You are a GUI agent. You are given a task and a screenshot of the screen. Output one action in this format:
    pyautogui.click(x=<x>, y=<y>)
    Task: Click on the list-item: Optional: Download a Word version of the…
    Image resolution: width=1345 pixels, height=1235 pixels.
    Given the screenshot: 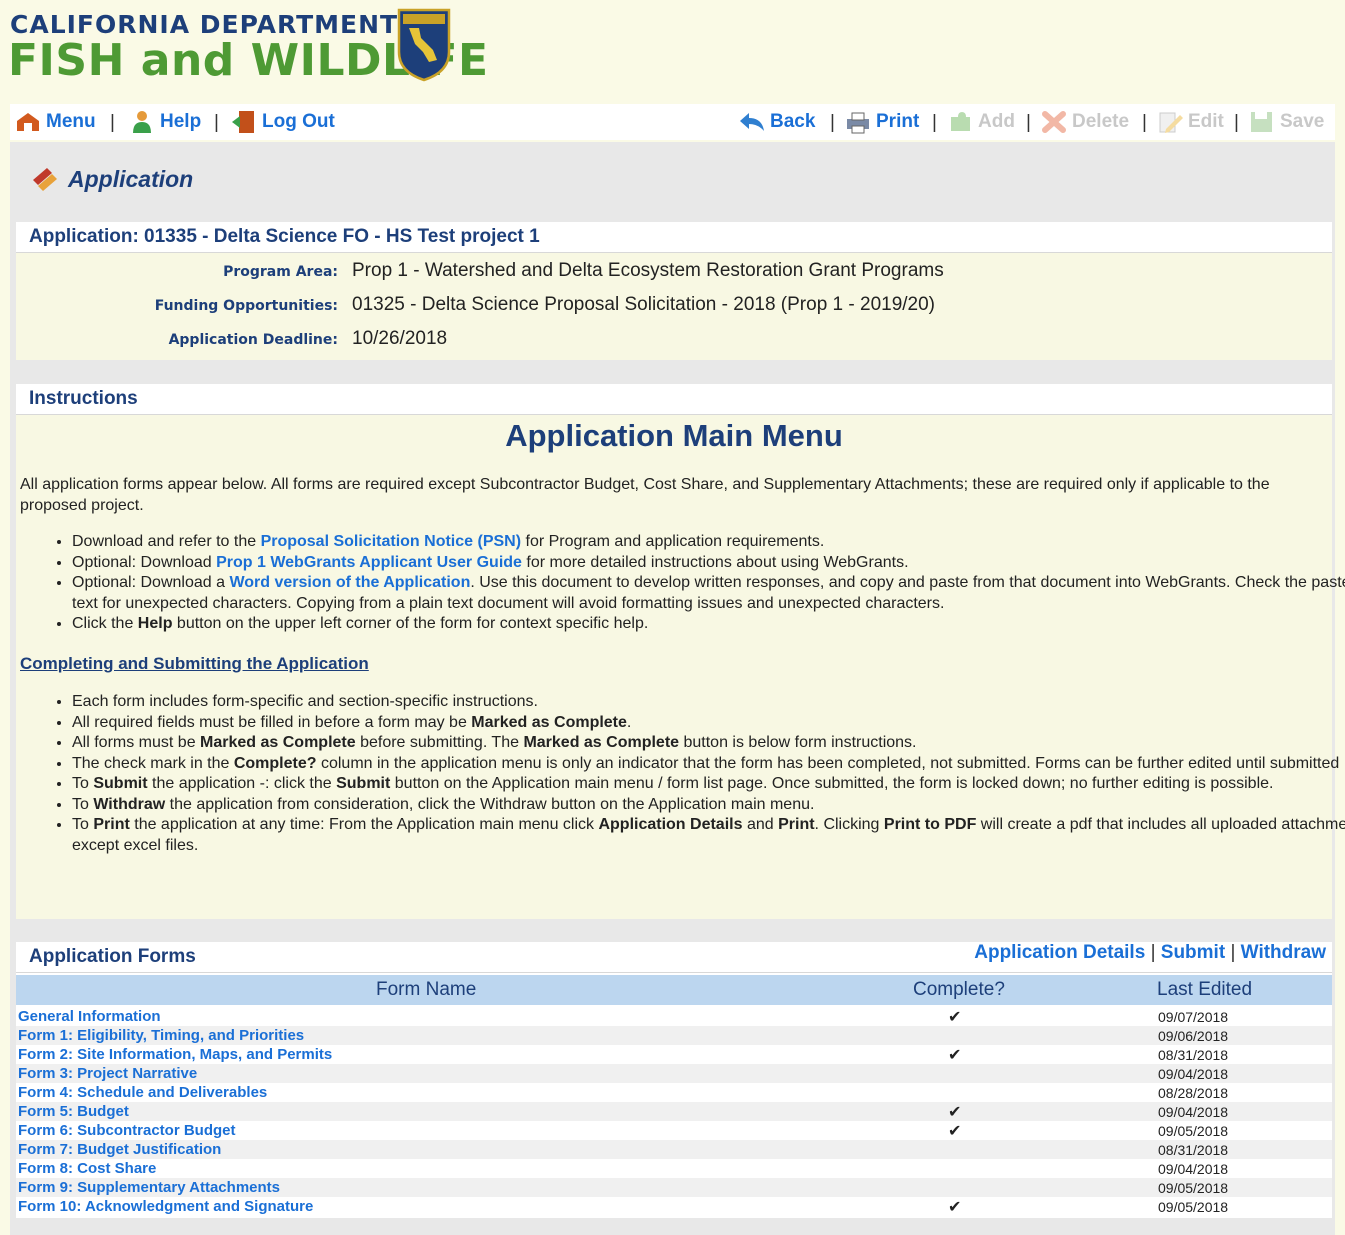 What is the action you would take?
    pyautogui.click(x=708, y=593)
    